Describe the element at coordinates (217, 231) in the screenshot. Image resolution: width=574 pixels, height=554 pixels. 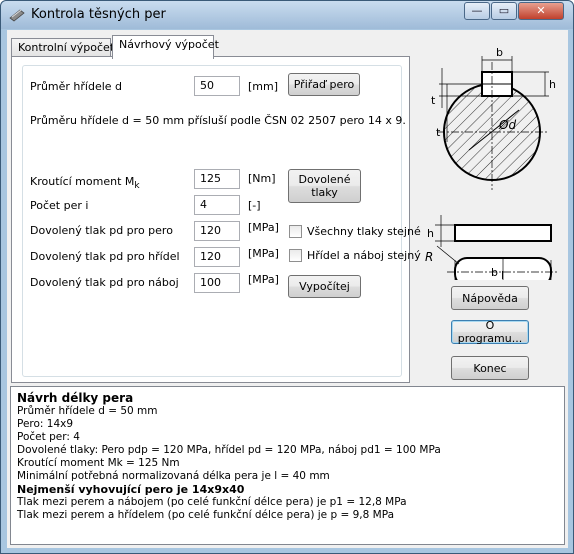
I see `key-pressure-input: 120` at that location.